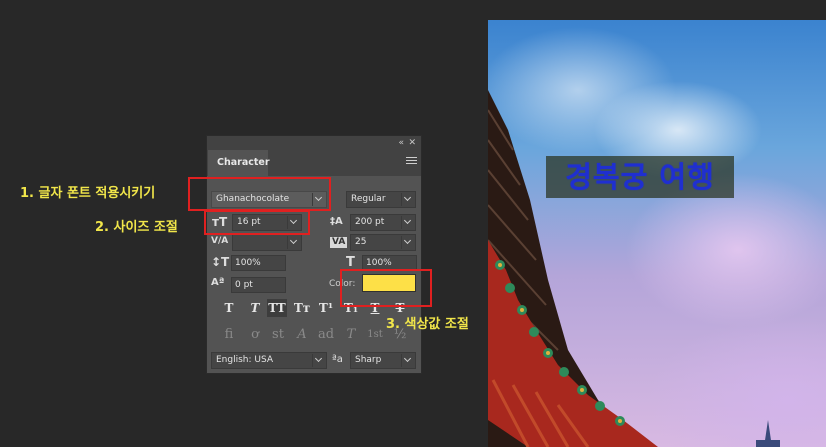  I want to click on ordinals-button: 1st, so click(375, 335).